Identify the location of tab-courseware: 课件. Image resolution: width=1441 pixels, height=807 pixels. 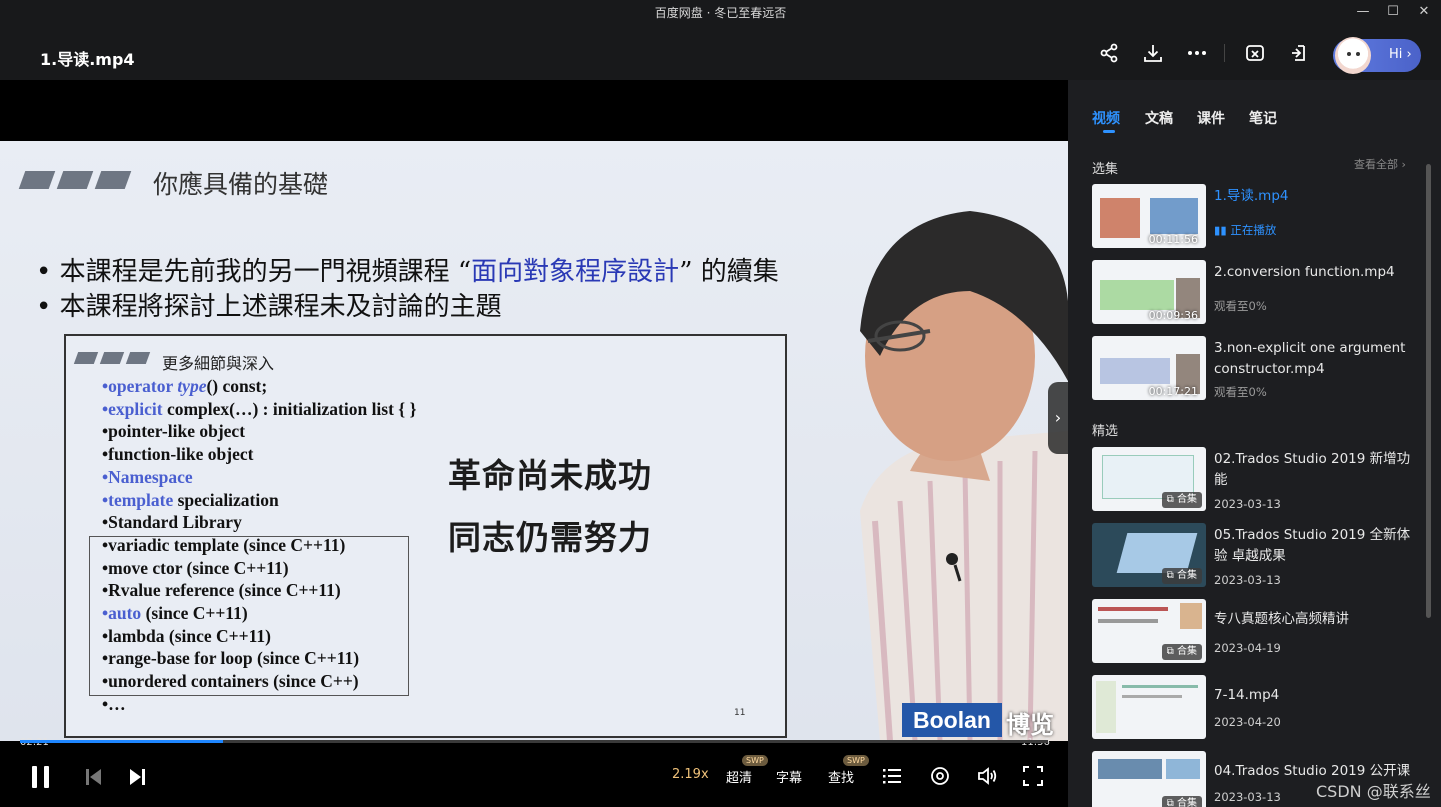
(1211, 118).